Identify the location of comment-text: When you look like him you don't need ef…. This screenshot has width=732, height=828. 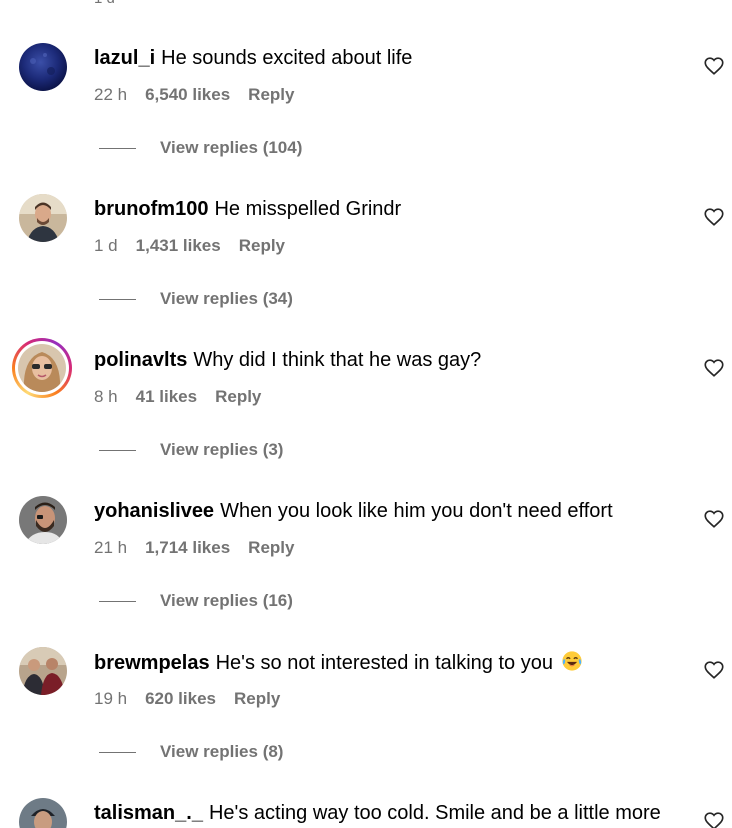
(416, 511).